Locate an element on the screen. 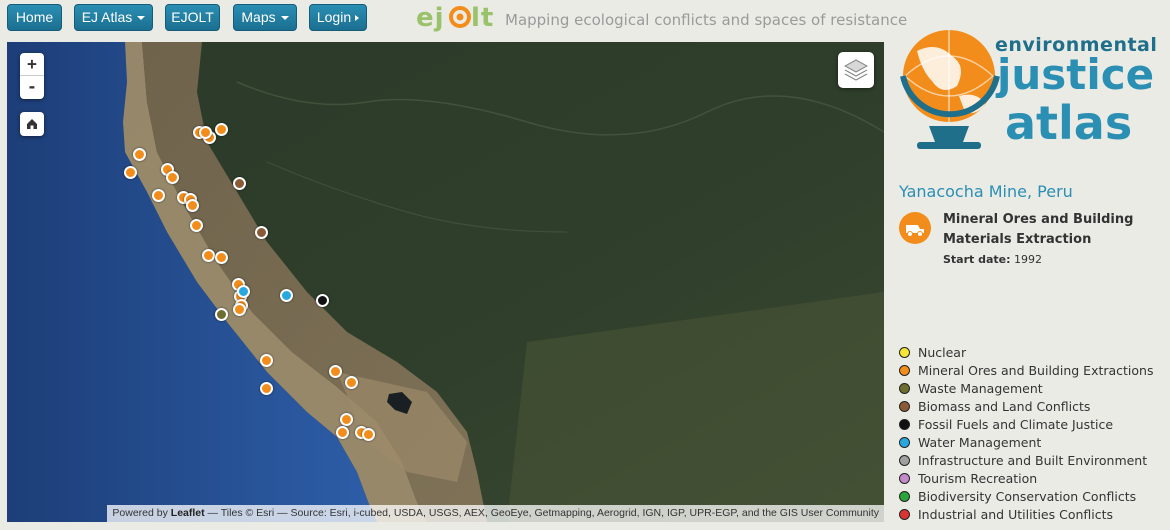  zoom-control: + - is located at coordinates (32, 76).